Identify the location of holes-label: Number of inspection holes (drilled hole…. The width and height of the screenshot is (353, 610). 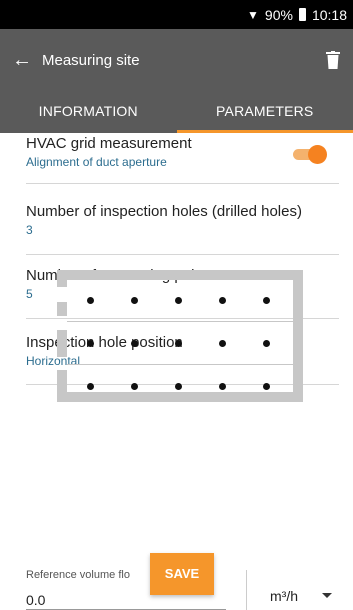
(164, 211).